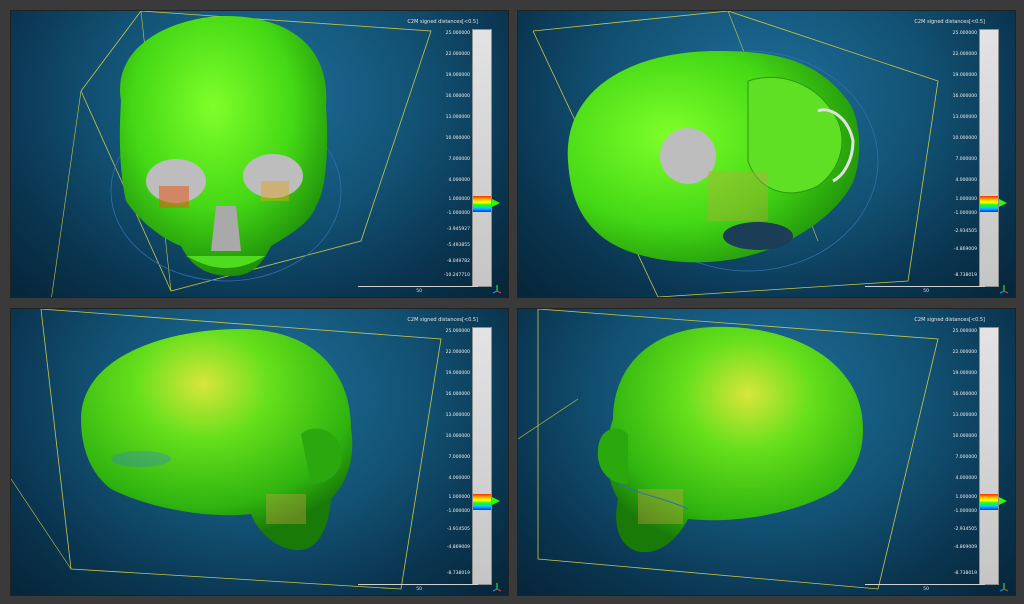  What do you see at coordinates (458, 529) in the screenshot?
I see `scale-tick: -3.914505` at bounding box center [458, 529].